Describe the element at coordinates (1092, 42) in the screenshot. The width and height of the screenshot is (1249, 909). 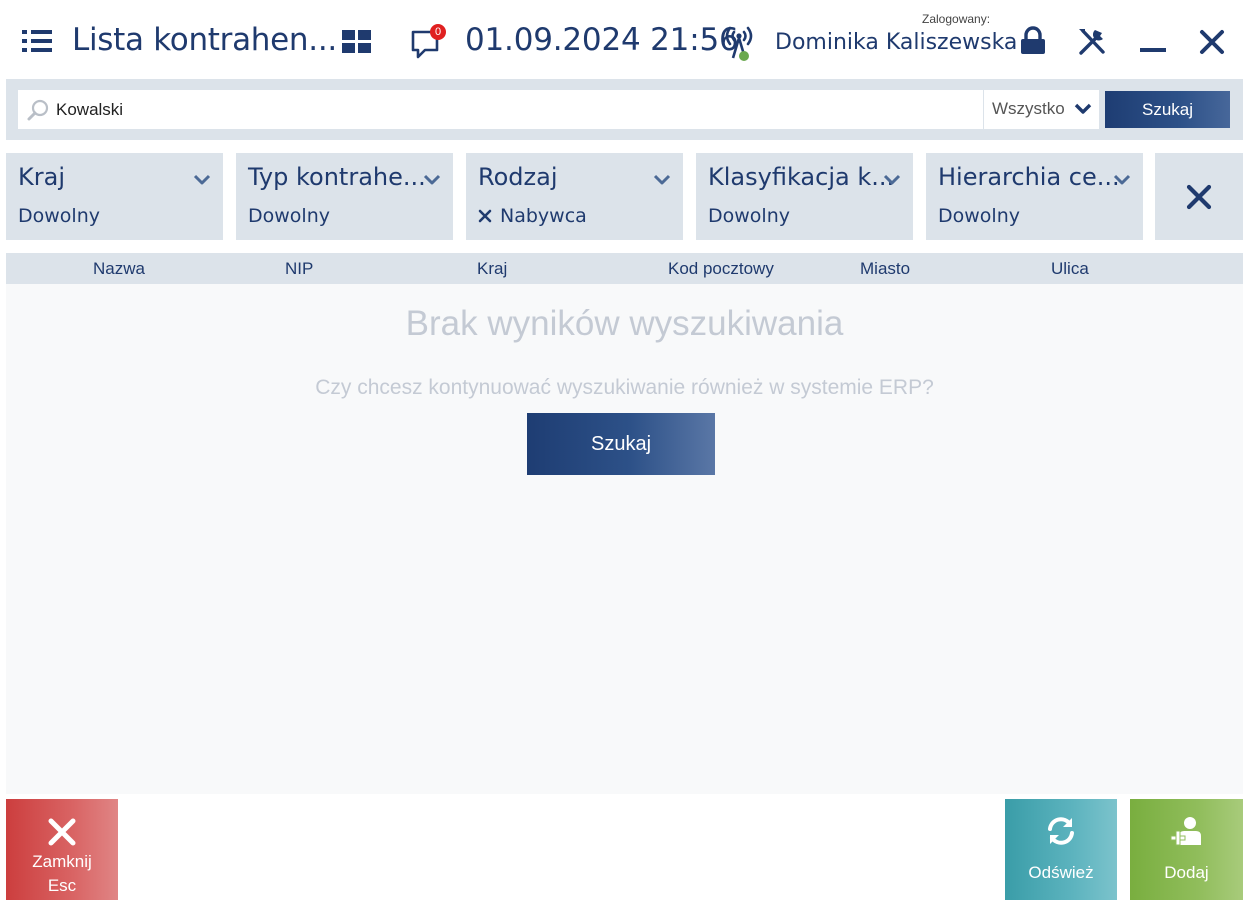
I see `tools-icon` at that location.